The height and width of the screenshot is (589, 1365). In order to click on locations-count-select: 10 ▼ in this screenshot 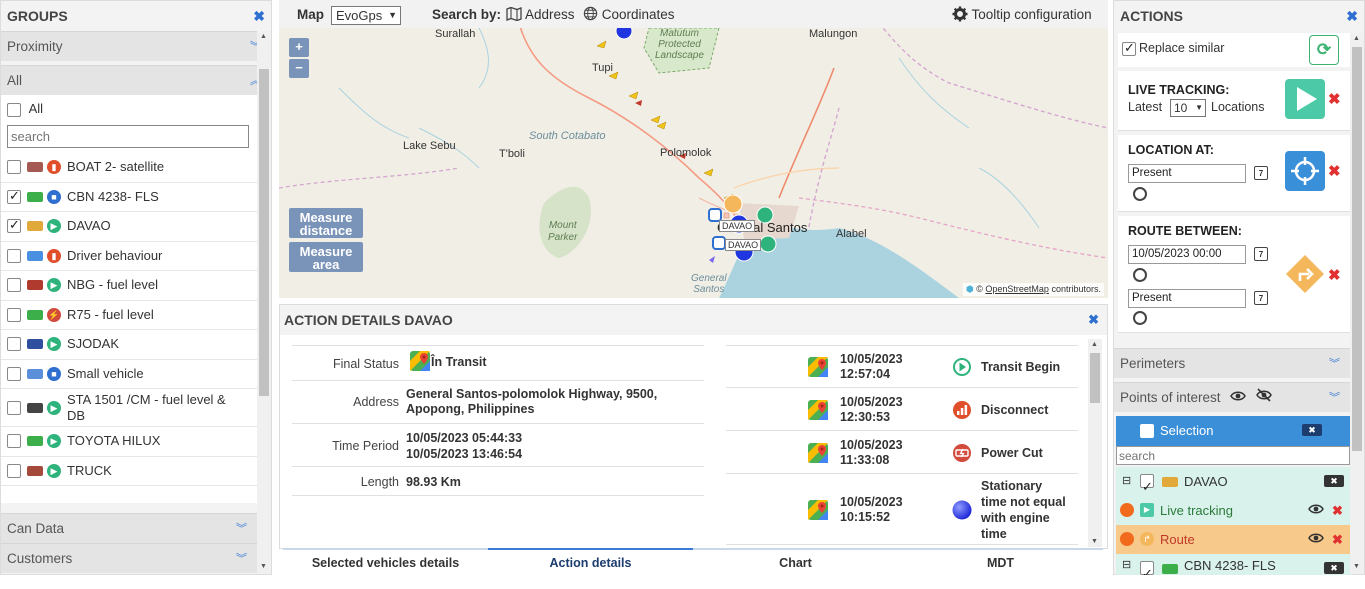, I will do `click(1188, 108)`.